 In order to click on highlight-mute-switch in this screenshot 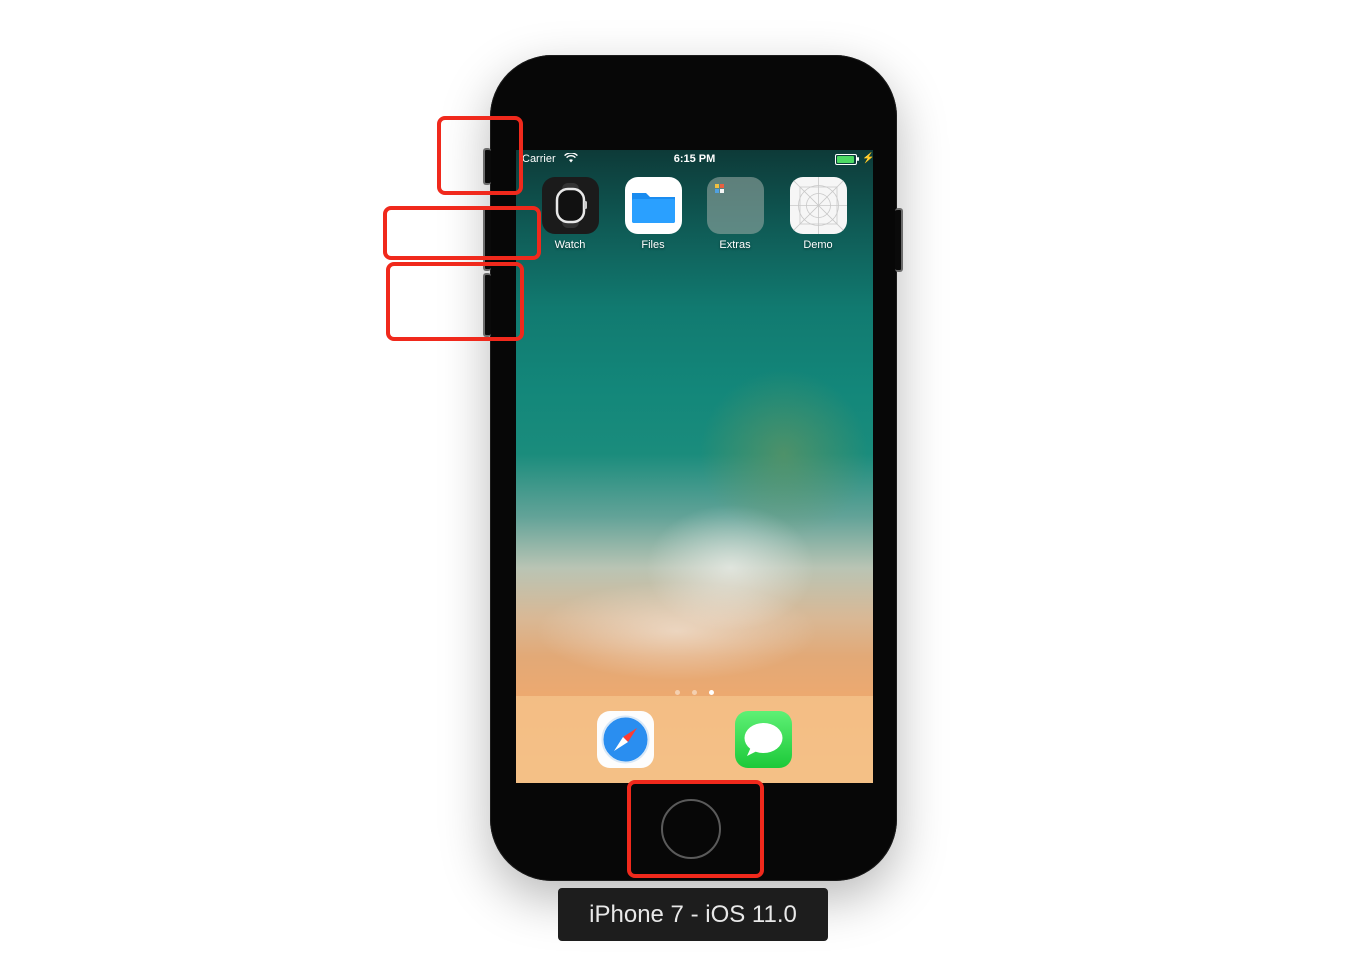, I will do `click(480, 155)`.